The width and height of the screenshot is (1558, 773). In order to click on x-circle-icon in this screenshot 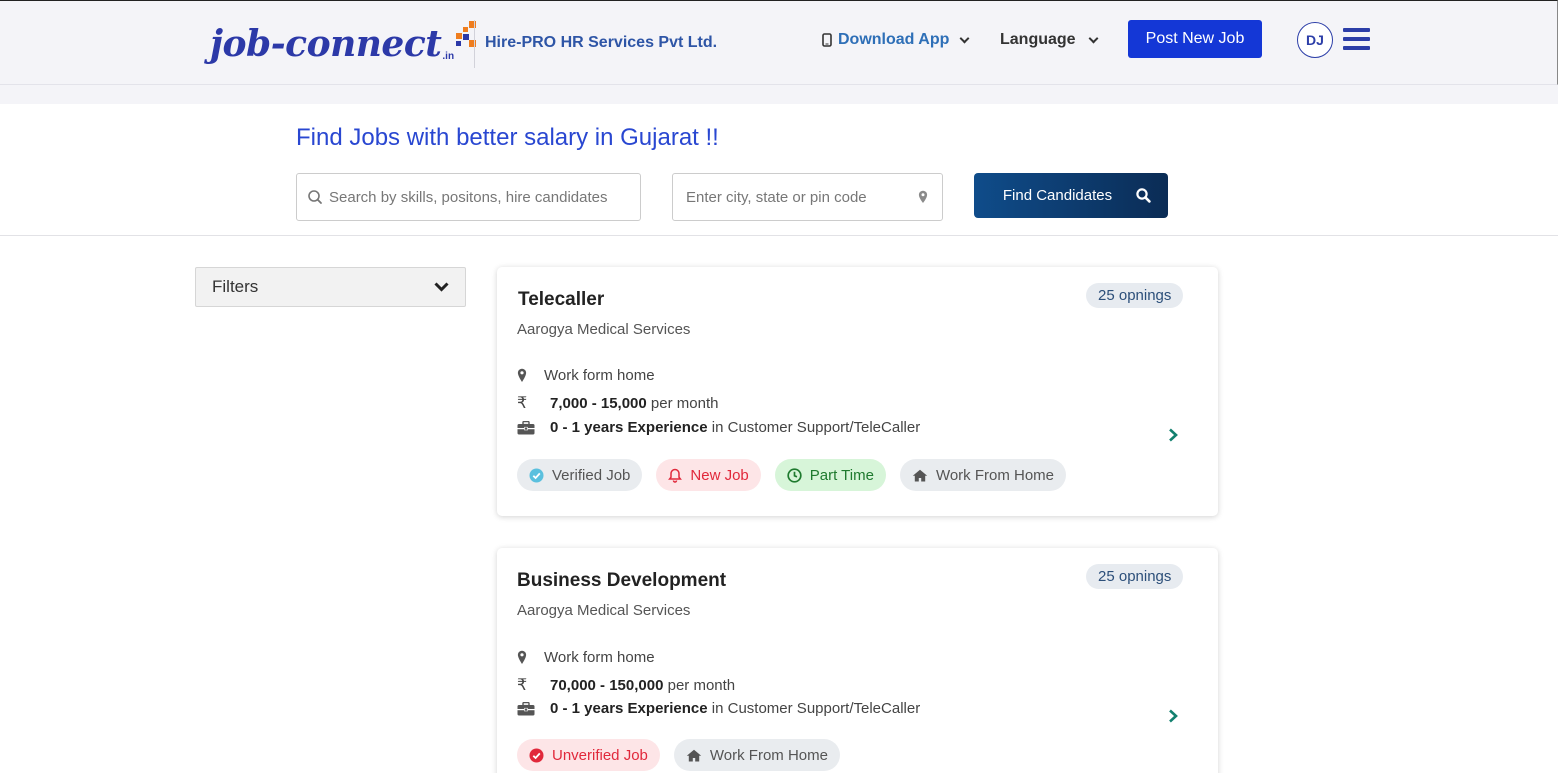, I will do `click(536, 755)`.